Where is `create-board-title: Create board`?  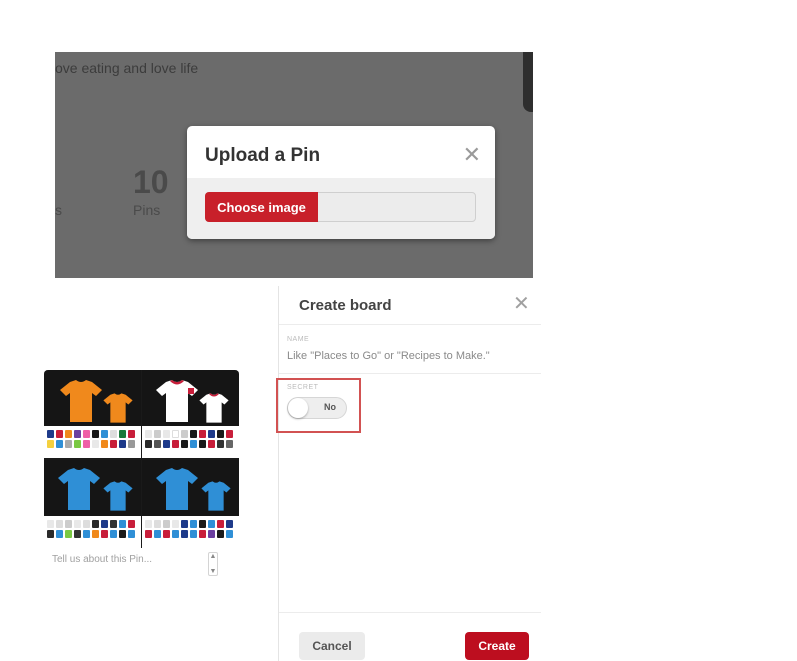 create-board-title: Create board is located at coordinates (345, 305).